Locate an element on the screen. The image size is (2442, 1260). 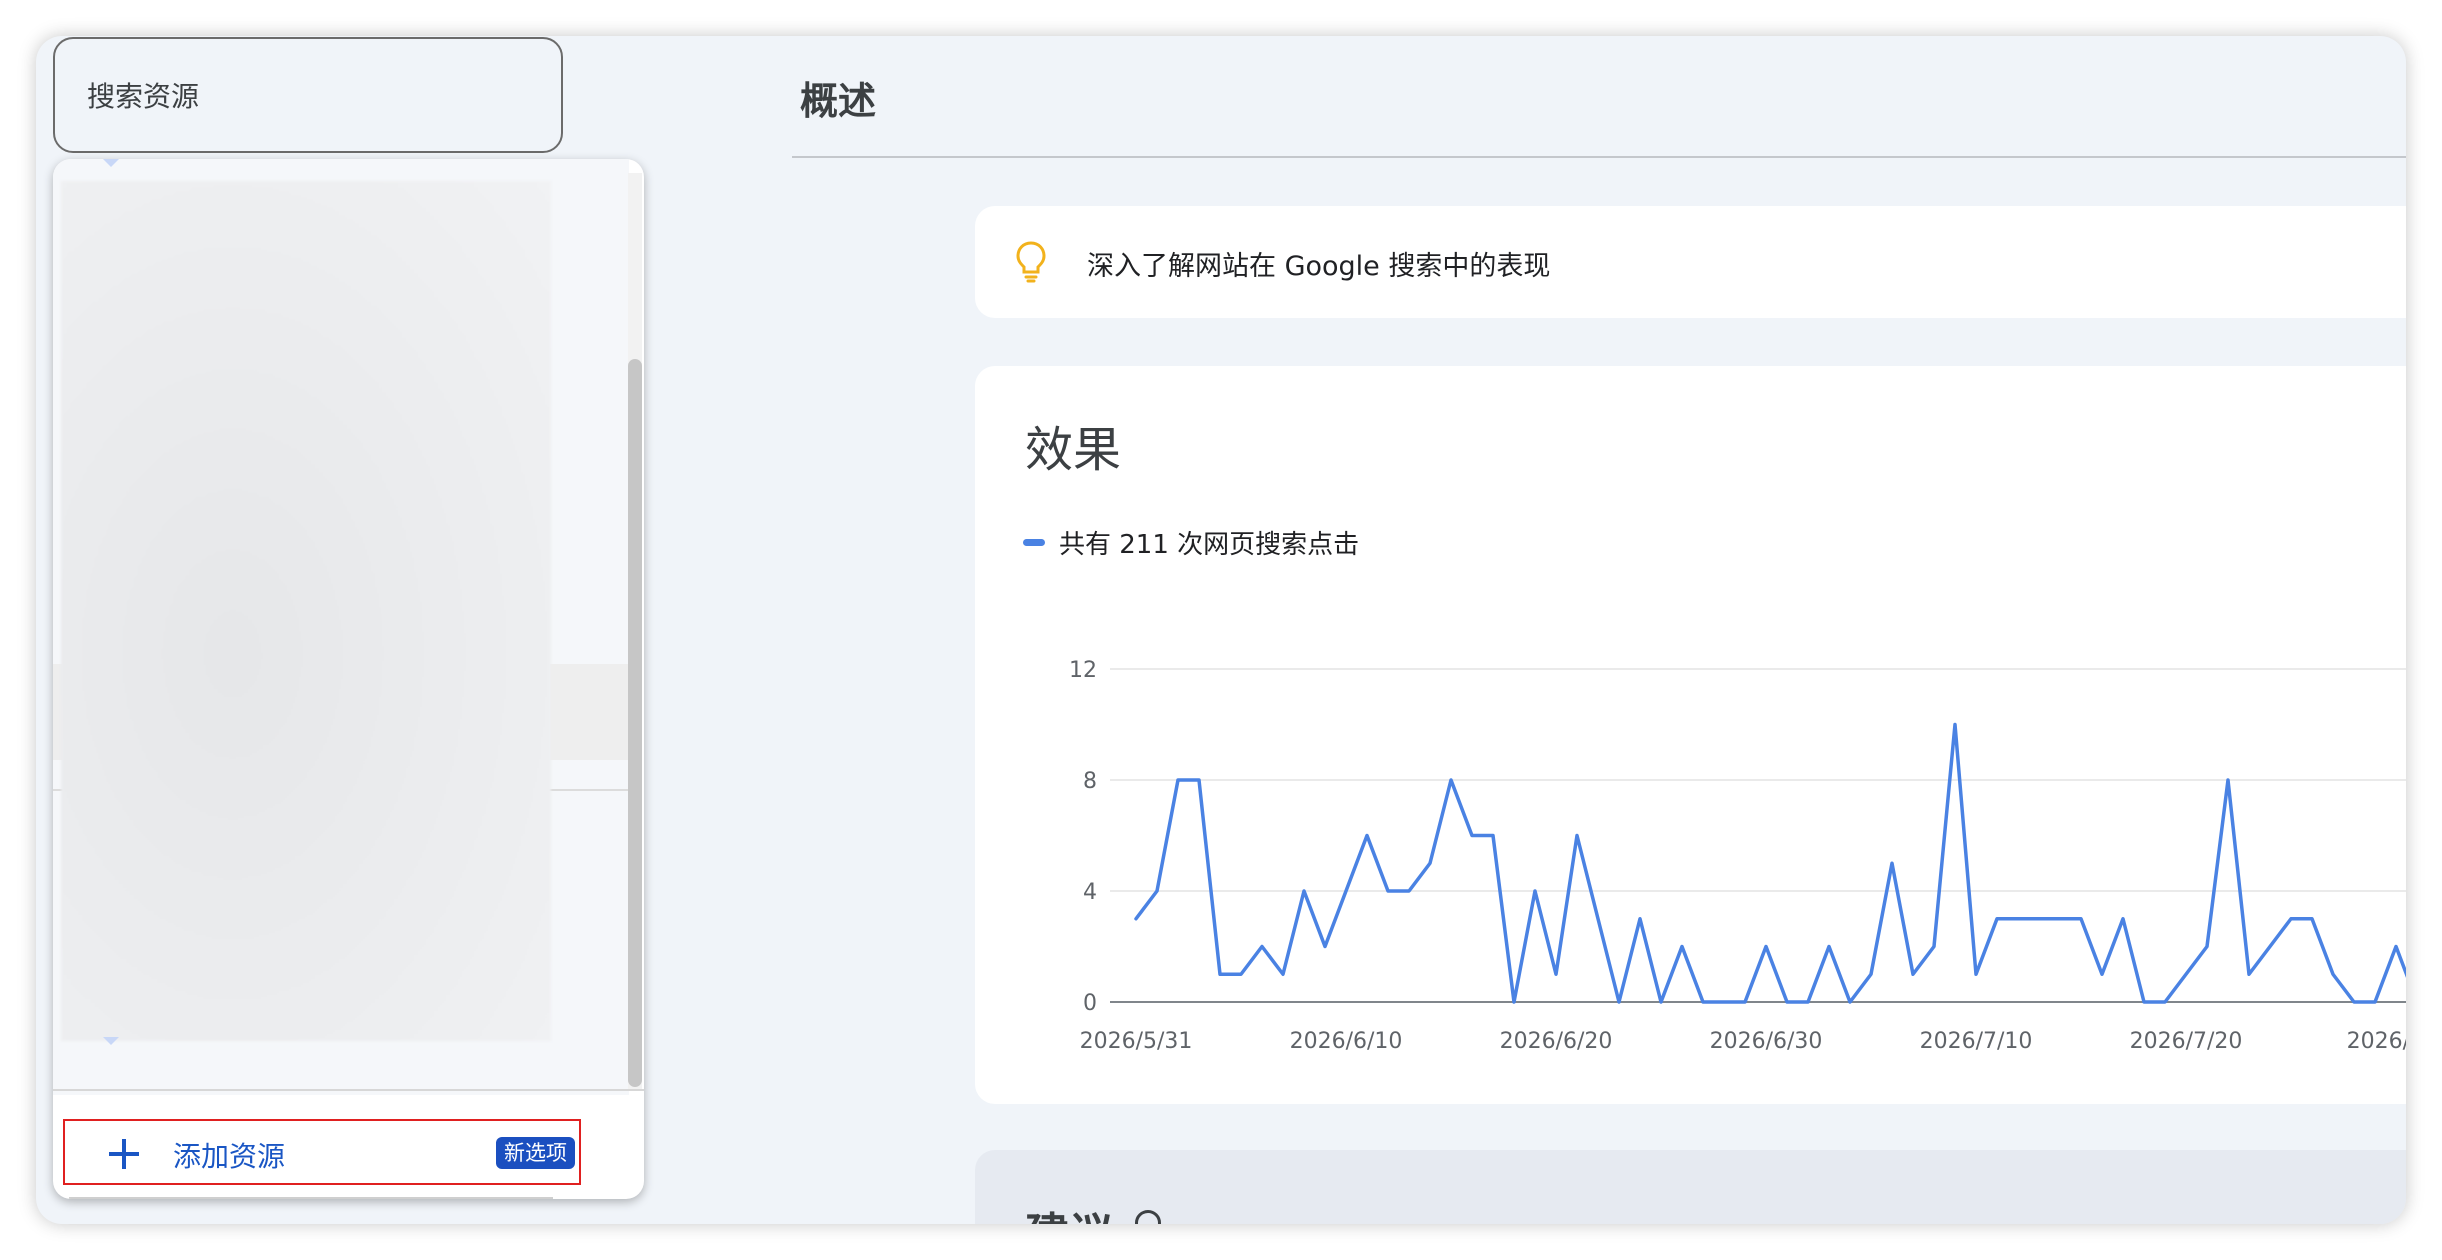
insight-card: 深入了解网站在 Google 搜索中的表现 is located at coordinates (1690, 262).